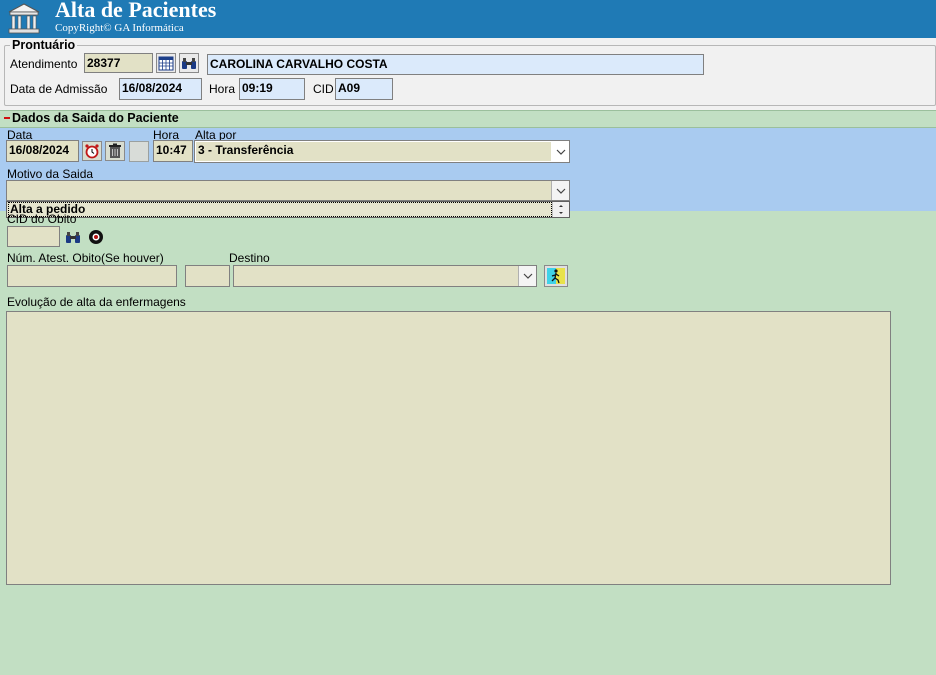 The image size is (936, 675). I want to click on alarm-clock-button, so click(92, 151).